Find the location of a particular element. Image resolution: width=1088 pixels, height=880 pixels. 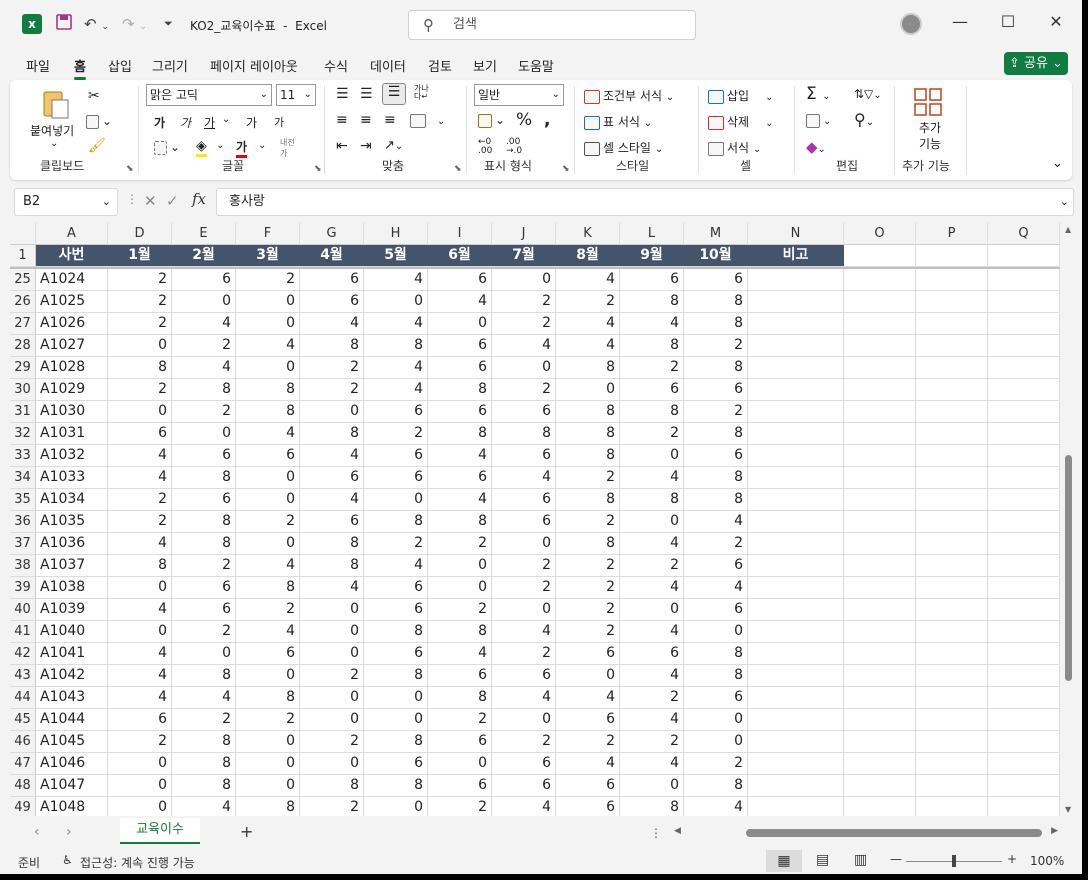

zoom-slider-thumb is located at coordinates (954, 861).